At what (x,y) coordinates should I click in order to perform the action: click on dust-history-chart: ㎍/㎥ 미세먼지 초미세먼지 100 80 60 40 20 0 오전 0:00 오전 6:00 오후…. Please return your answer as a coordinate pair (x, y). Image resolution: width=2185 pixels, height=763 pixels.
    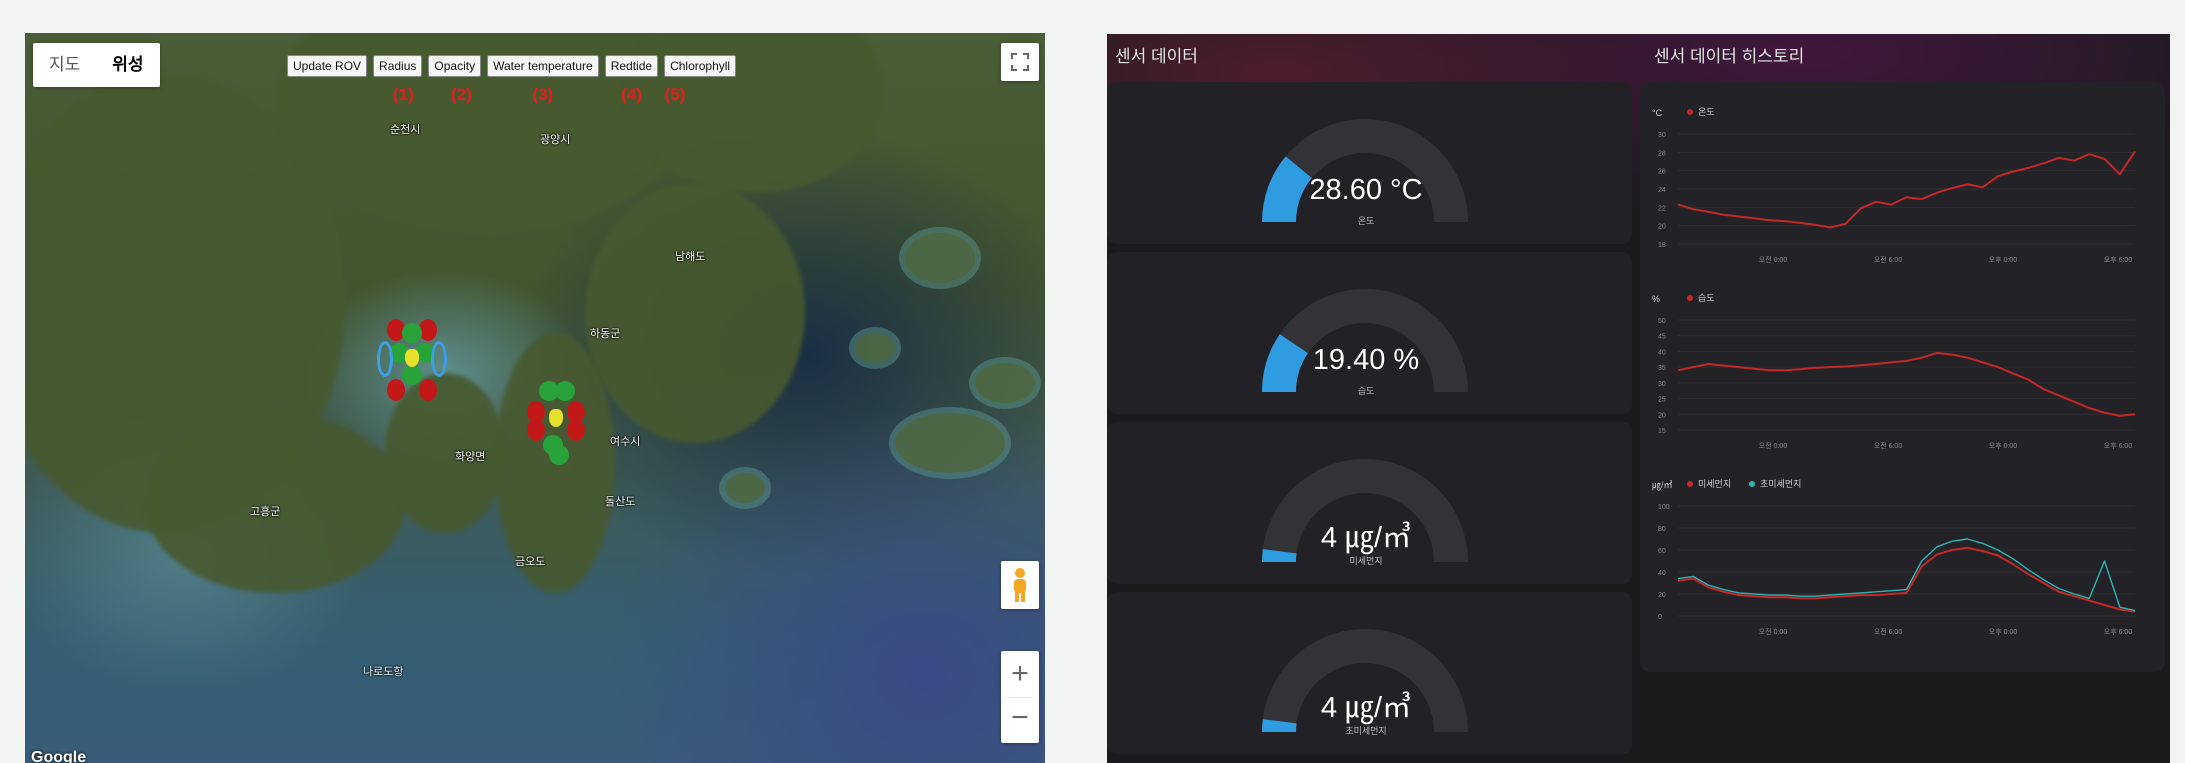
    Looking at the image, I should click on (1894, 557).